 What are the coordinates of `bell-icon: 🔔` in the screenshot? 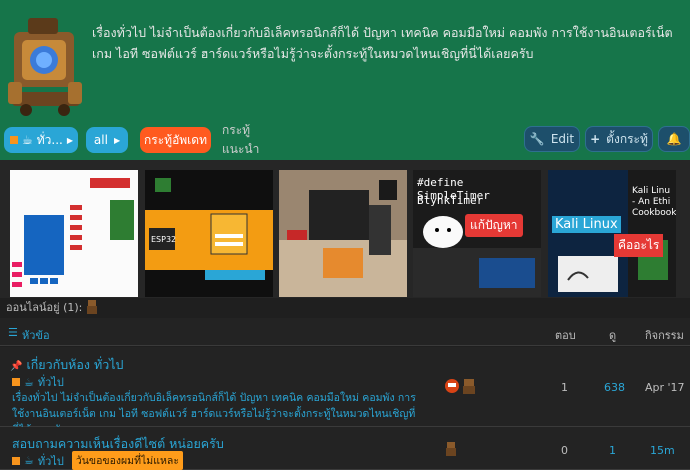 It's located at (674, 139).